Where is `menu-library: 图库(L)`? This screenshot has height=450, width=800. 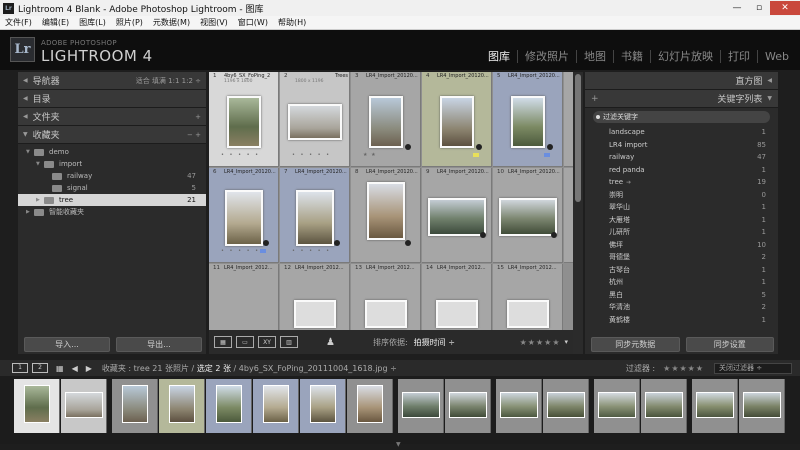
menu-library: 图库(L) is located at coordinates (92, 22).